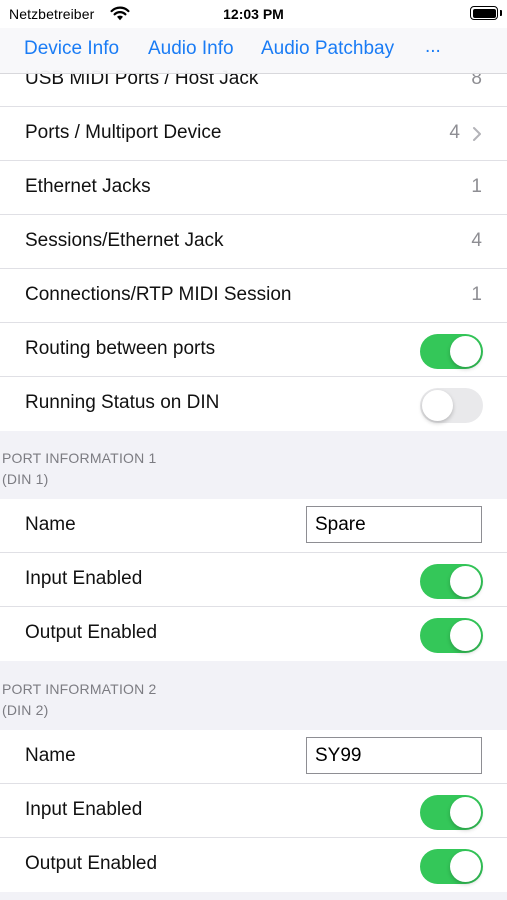  I want to click on routing-toggle, so click(451, 351).